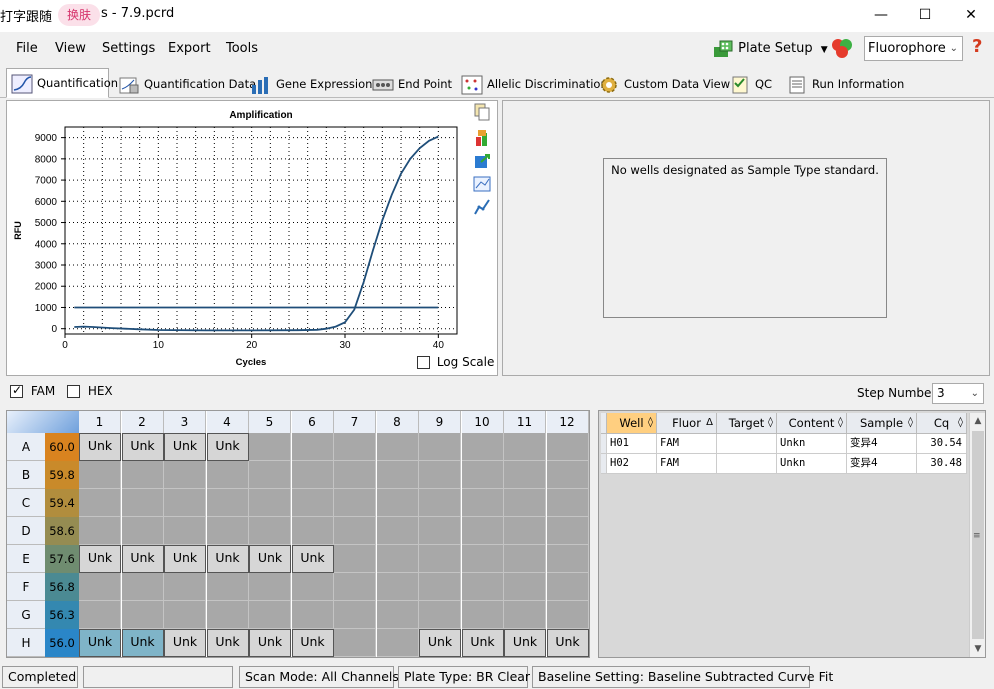 The width and height of the screenshot is (994, 689). I want to click on tab-allelic-discrimination: Allelic Discrimination, so click(532, 83).